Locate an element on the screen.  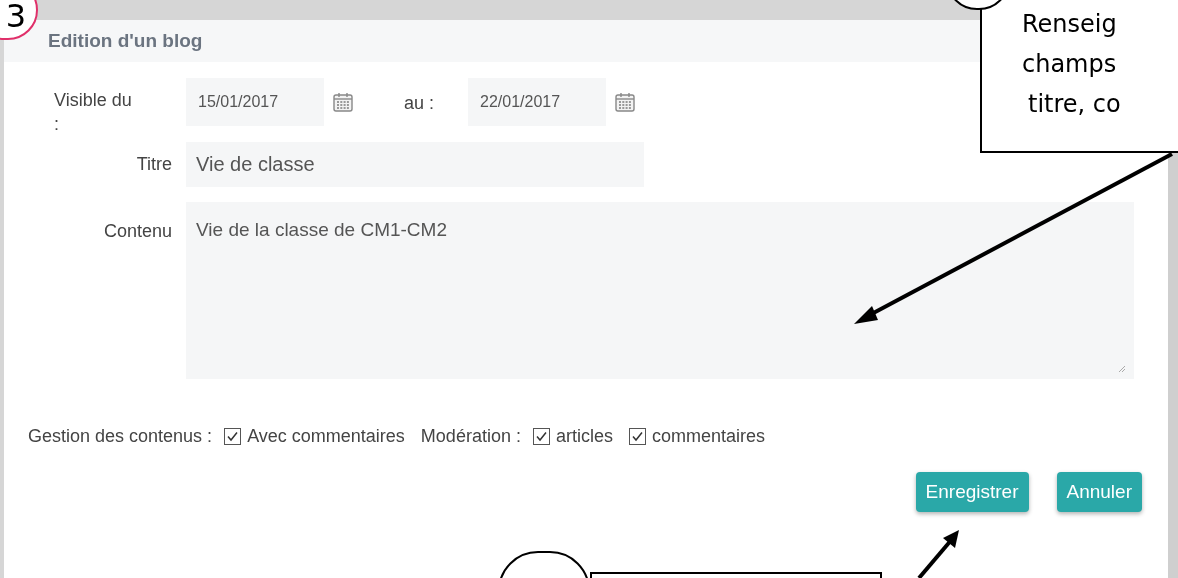
step-badge: 3 is located at coordinates (19, 20).